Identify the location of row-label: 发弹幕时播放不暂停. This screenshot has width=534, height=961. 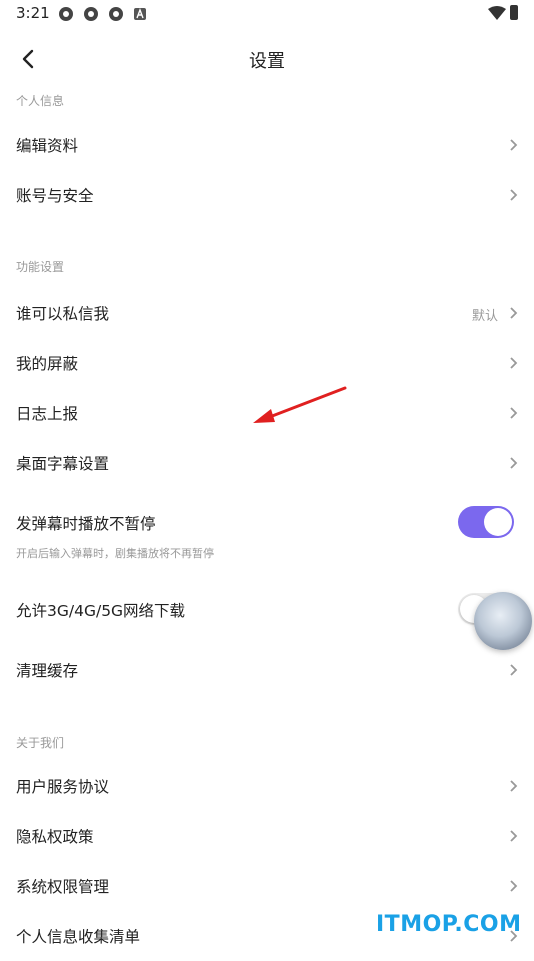
(86, 524).